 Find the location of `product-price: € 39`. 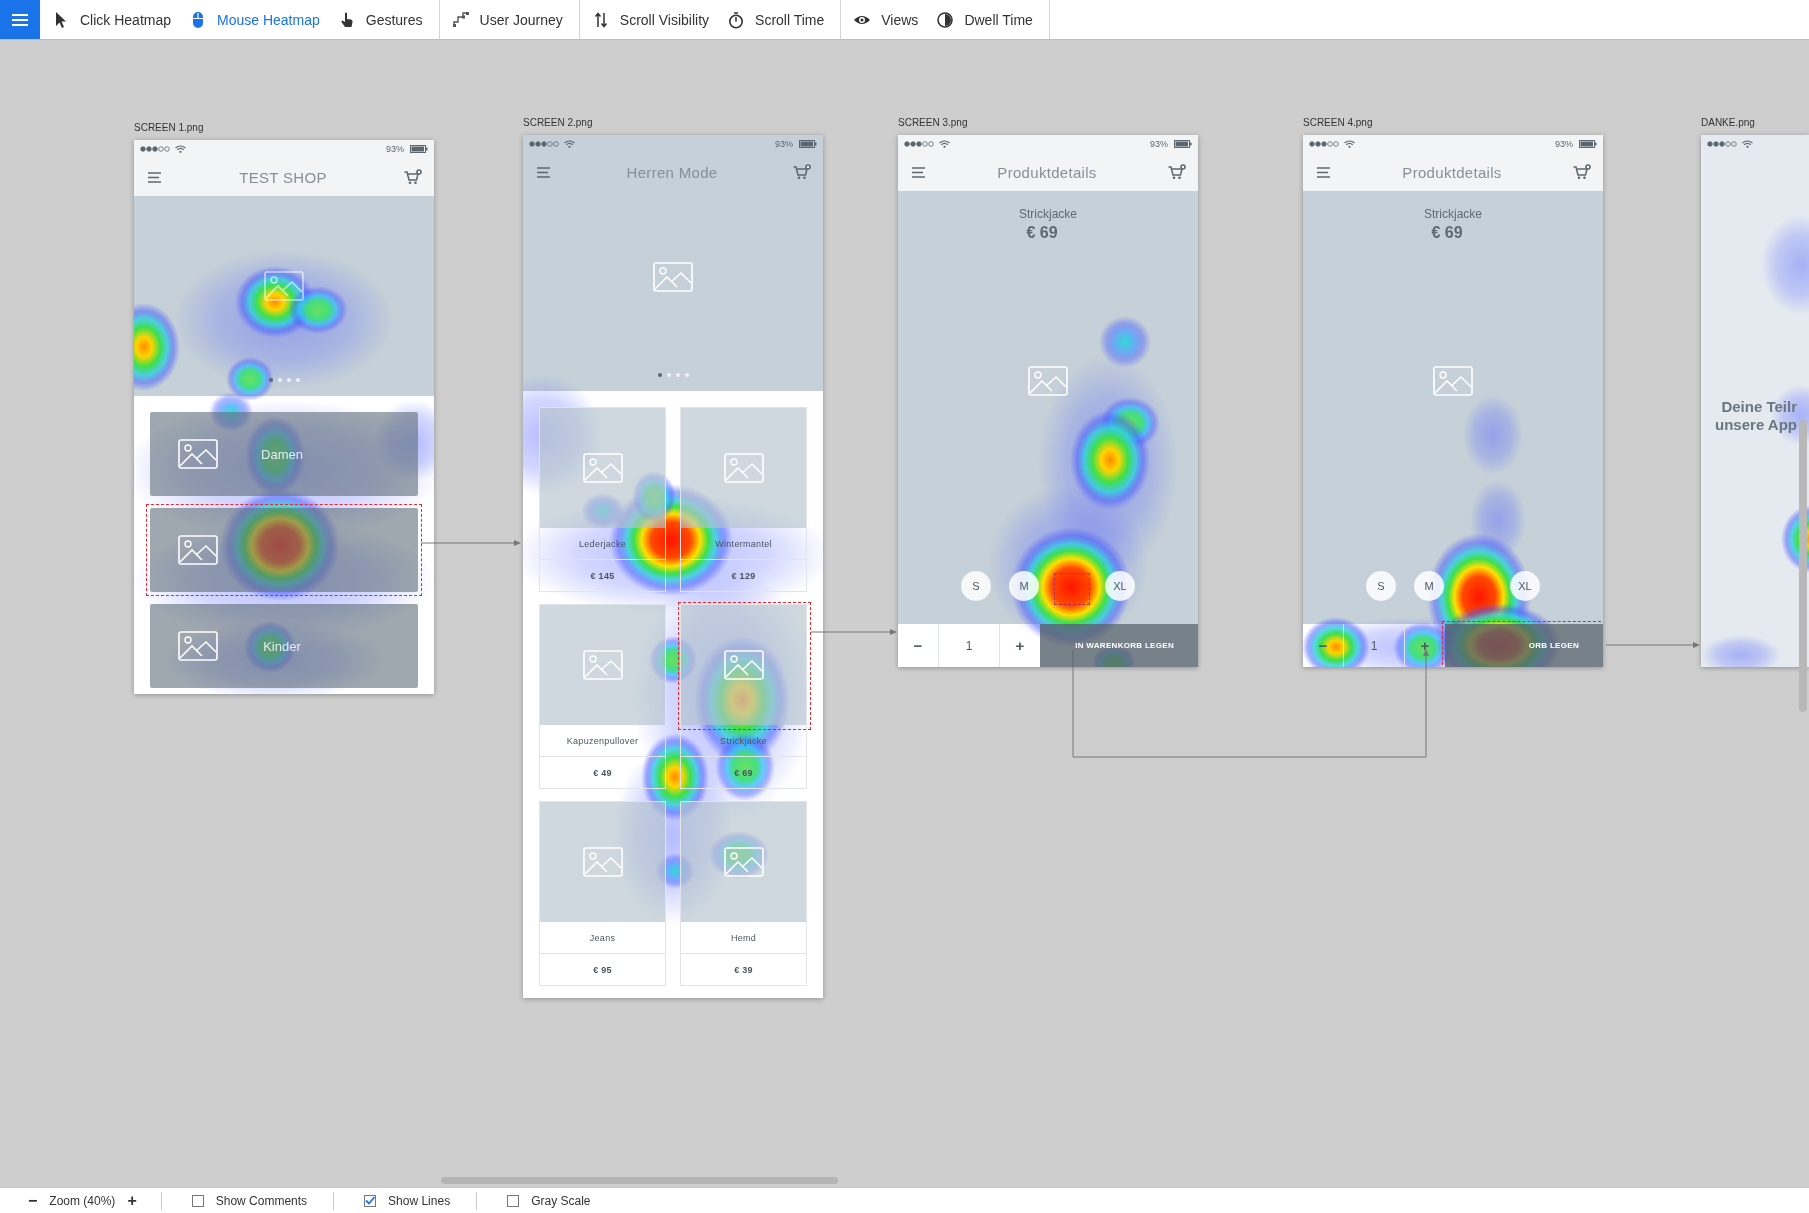

product-price: € 39 is located at coordinates (743, 969).